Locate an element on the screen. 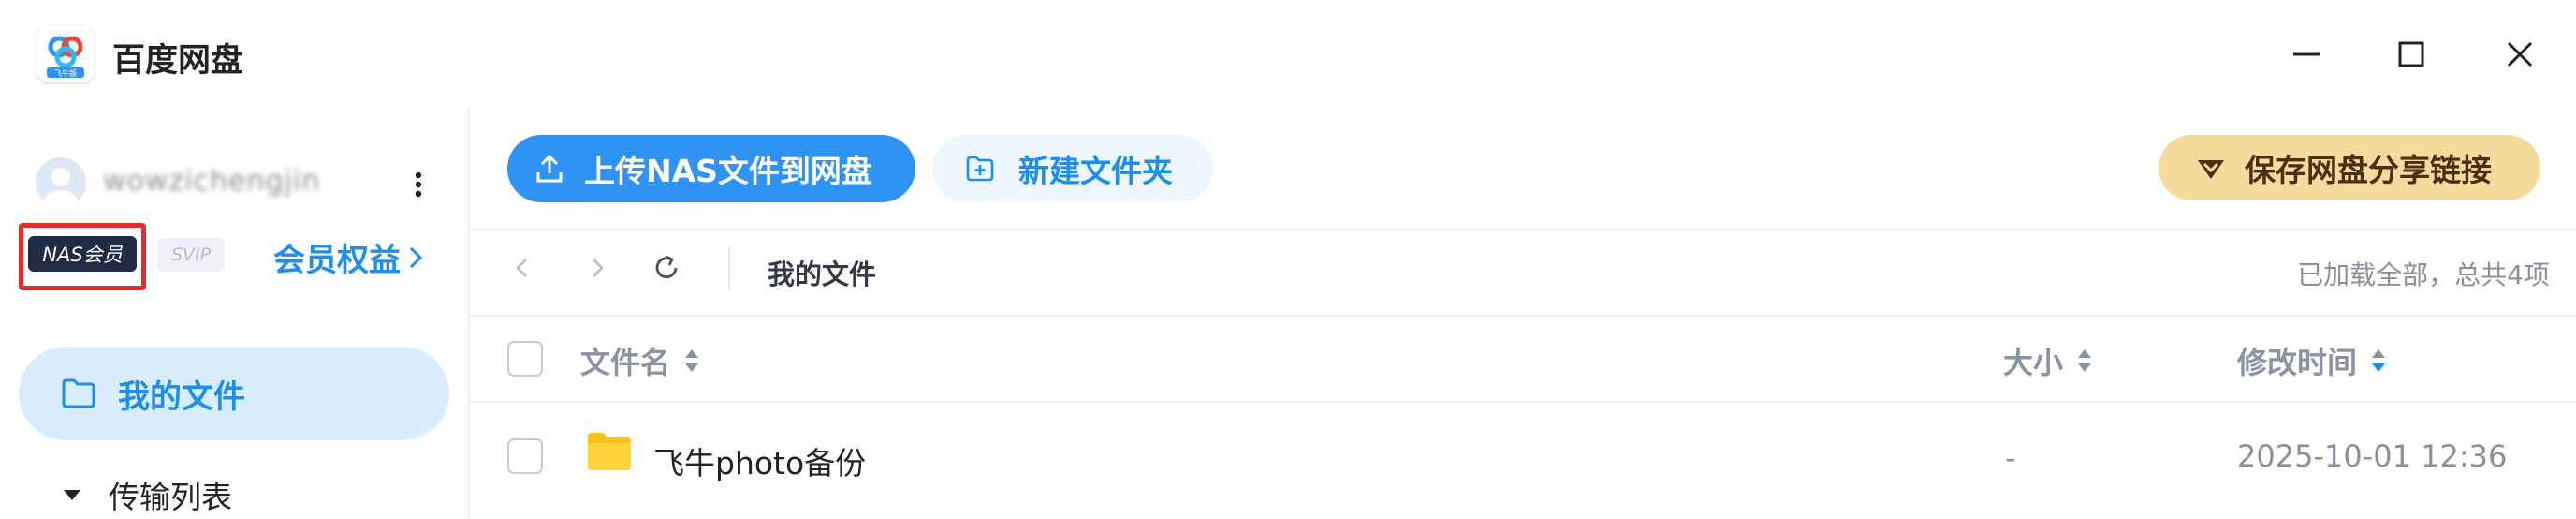 This screenshot has width=2576, height=519. column-header-name: 文件名 is located at coordinates (640, 360).